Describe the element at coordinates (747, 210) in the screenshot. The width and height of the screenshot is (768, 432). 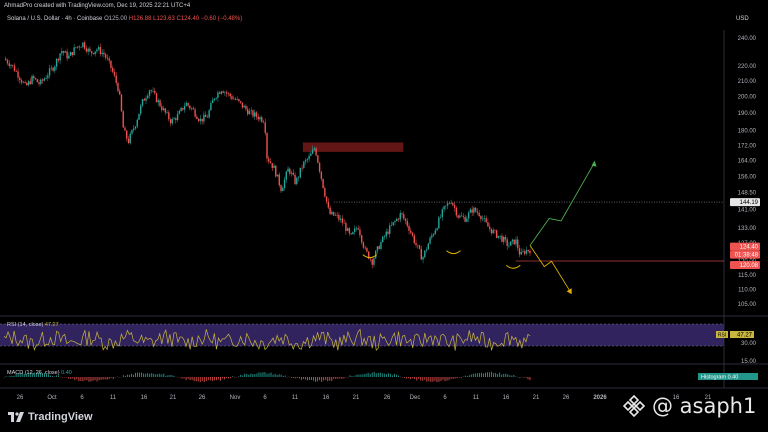
I see `price-tick-label: 141.00` at that location.